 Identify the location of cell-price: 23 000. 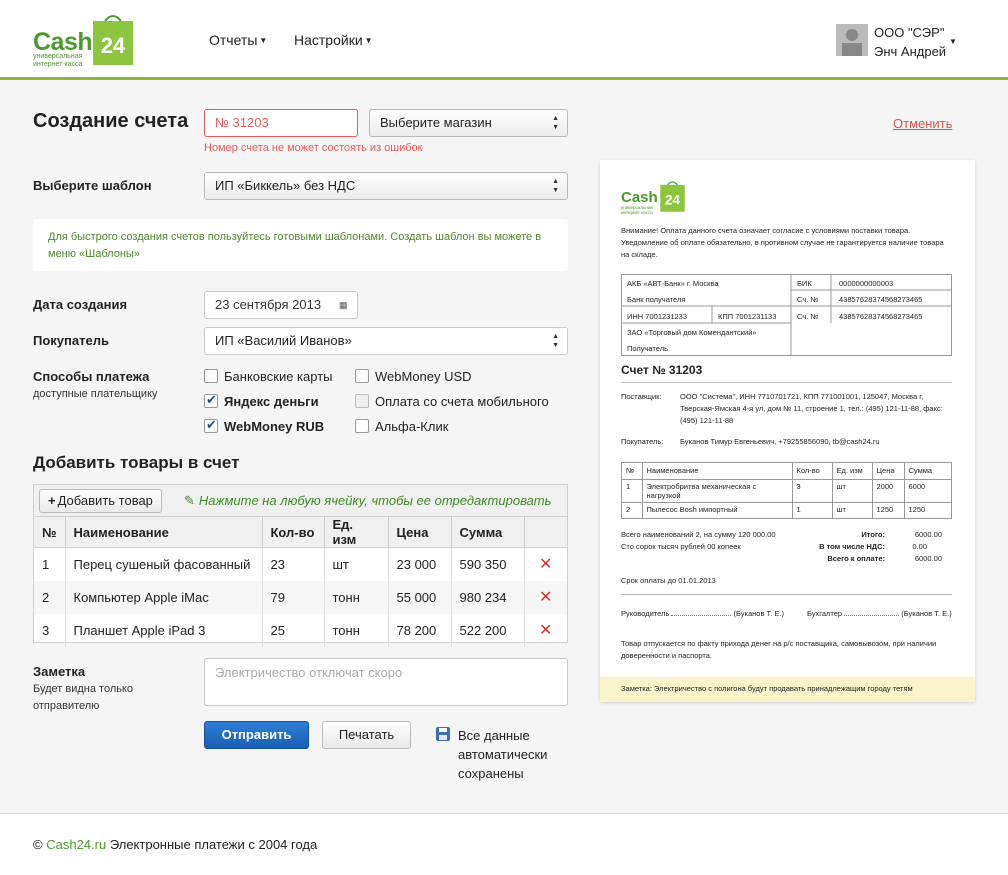
(420, 564).